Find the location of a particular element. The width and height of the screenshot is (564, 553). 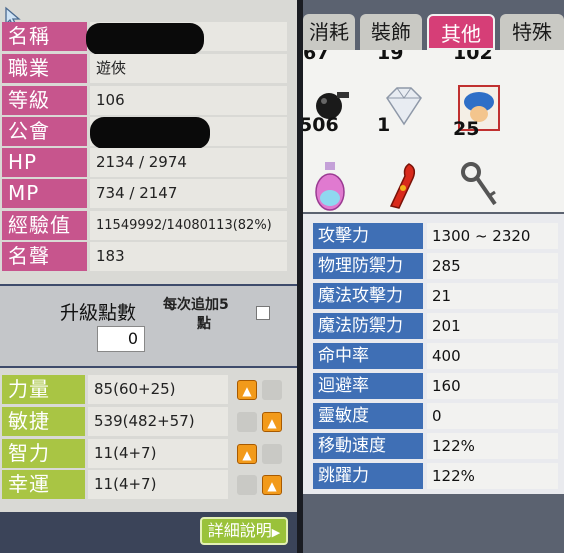

equip-row-wdef: 物理防禦力 285 is located at coordinates (435, 266).